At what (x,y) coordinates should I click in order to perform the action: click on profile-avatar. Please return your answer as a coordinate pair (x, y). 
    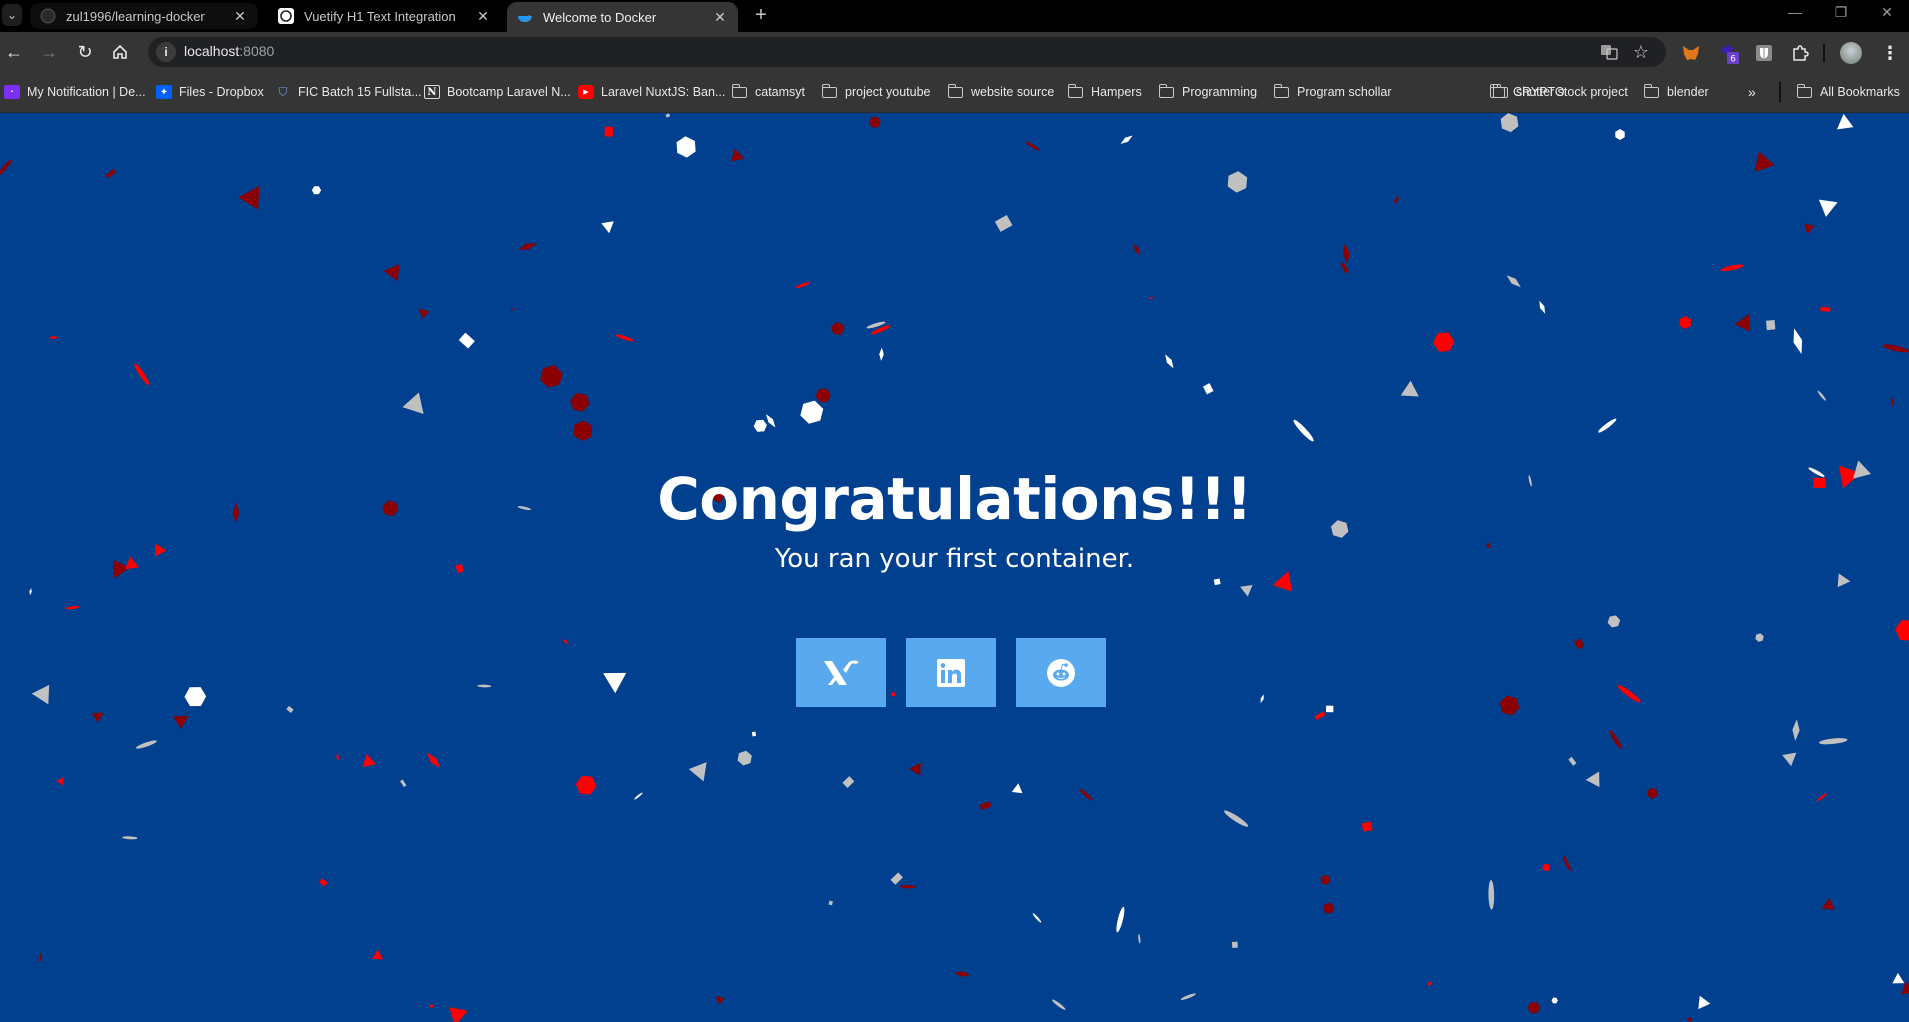
    Looking at the image, I should click on (1851, 53).